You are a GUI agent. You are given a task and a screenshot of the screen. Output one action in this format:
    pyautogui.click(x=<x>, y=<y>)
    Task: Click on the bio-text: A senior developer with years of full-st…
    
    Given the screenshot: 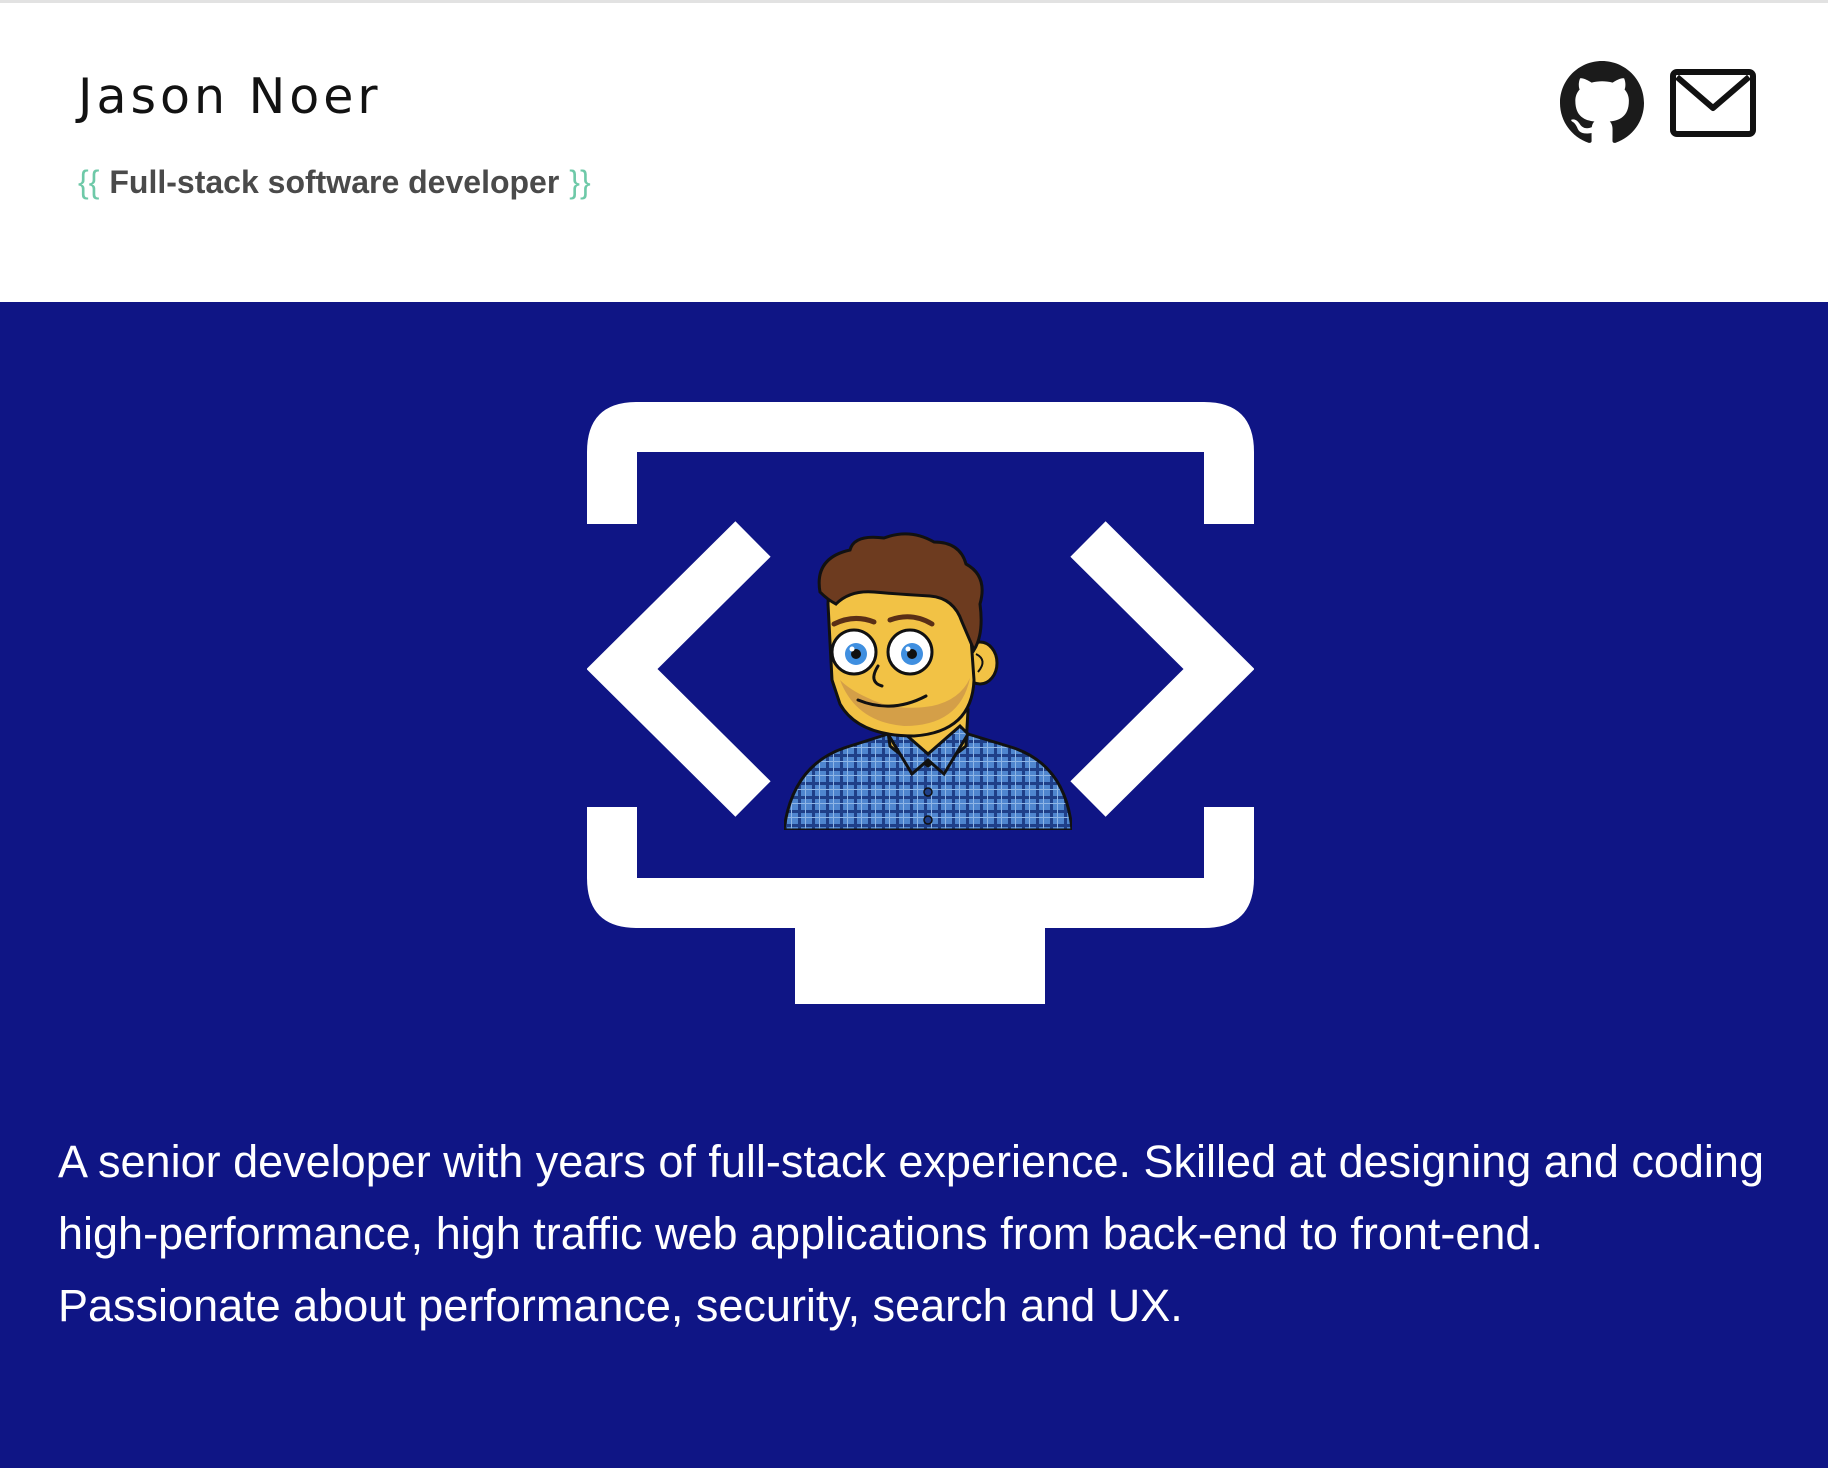 What is the action you would take?
    pyautogui.click(x=911, y=1233)
    